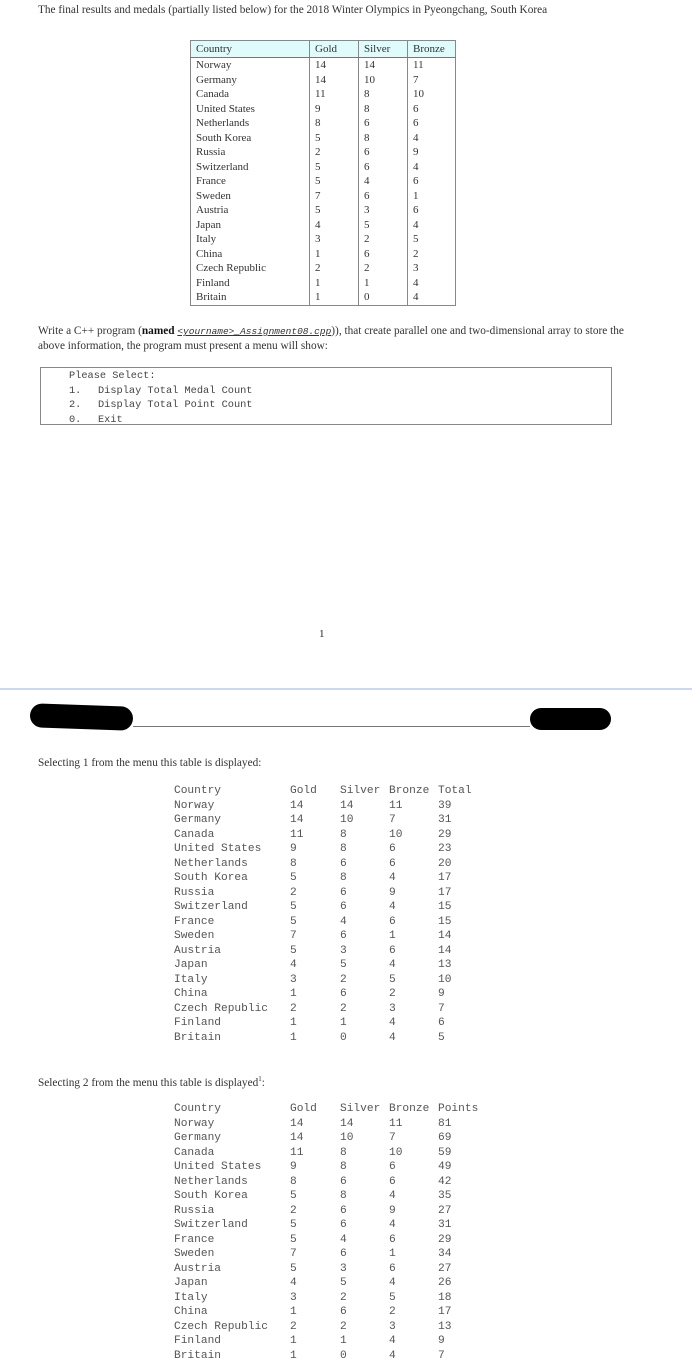 The width and height of the screenshot is (692, 1365). What do you see at coordinates (326, 1124) in the screenshot?
I see `output-row: Norway 14 14 11 81` at bounding box center [326, 1124].